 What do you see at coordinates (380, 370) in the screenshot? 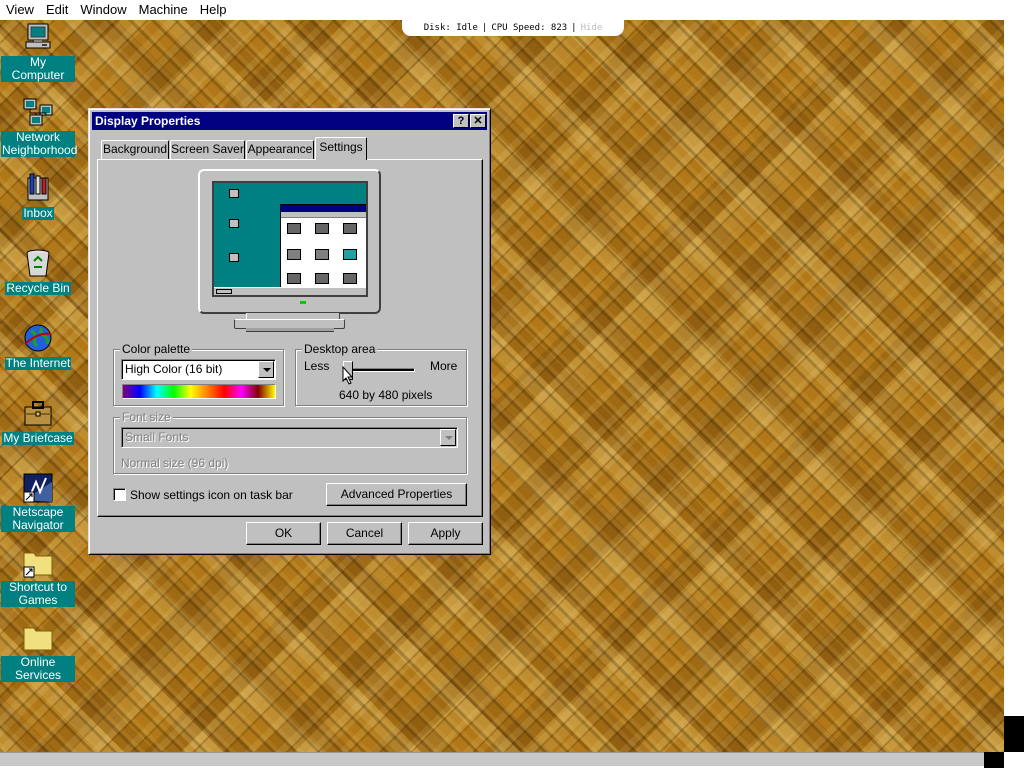
I see `desktop-area-slider-track` at bounding box center [380, 370].